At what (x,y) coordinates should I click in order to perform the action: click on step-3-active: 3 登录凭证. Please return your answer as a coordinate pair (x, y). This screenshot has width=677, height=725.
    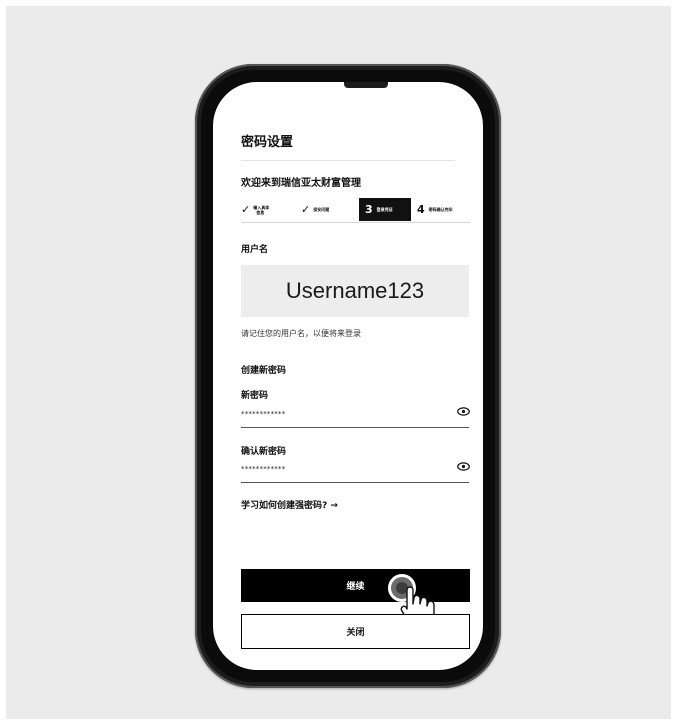
    Looking at the image, I should click on (385, 209).